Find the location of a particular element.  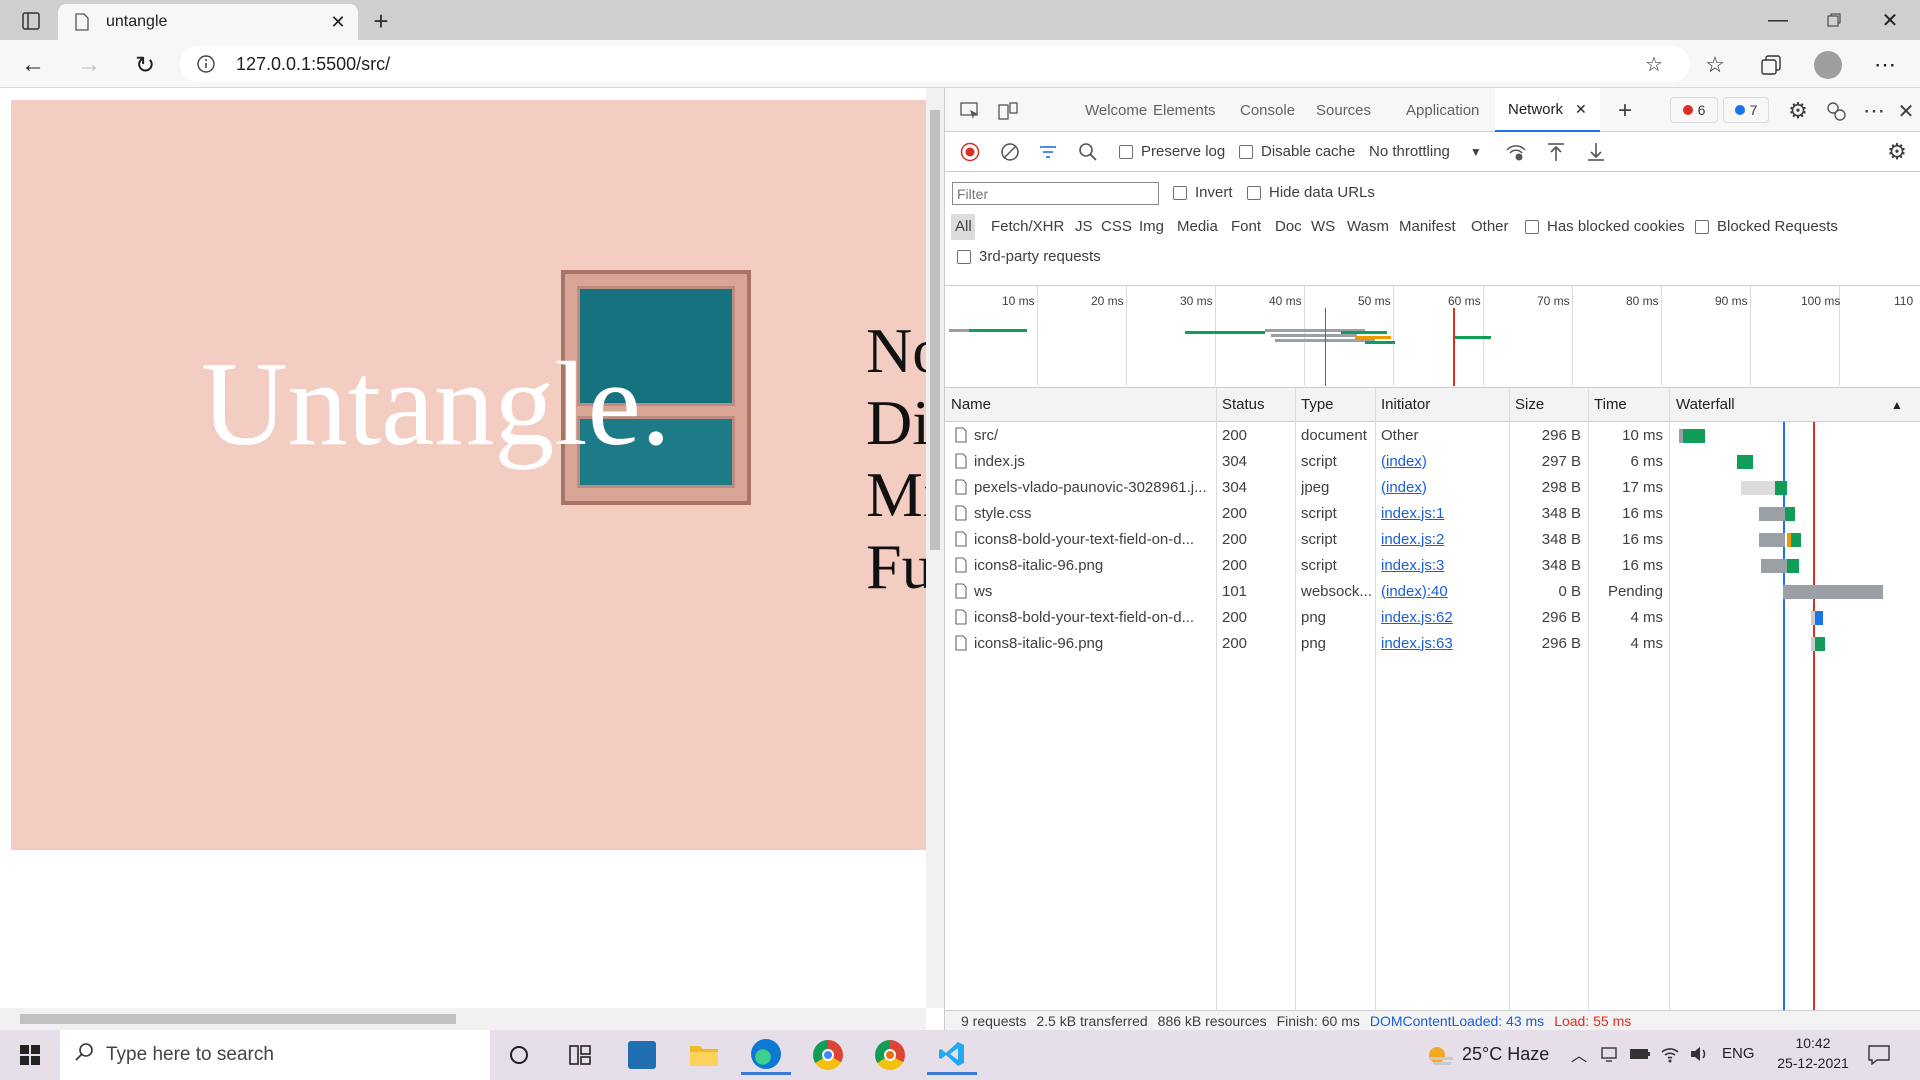

request-initiator: index.js:2 is located at coordinates (1444, 539).